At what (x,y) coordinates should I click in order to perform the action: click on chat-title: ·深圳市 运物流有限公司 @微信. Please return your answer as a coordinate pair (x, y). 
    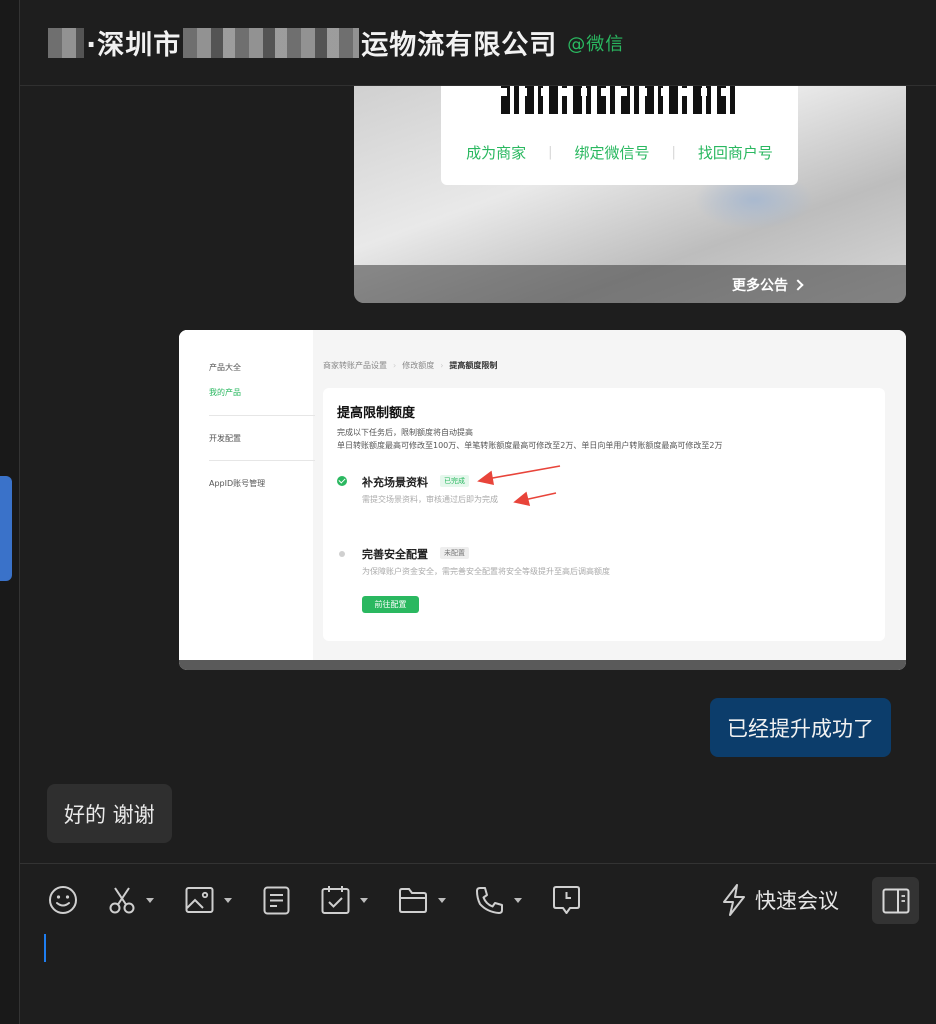
    Looking at the image, I should click on (335, 42).